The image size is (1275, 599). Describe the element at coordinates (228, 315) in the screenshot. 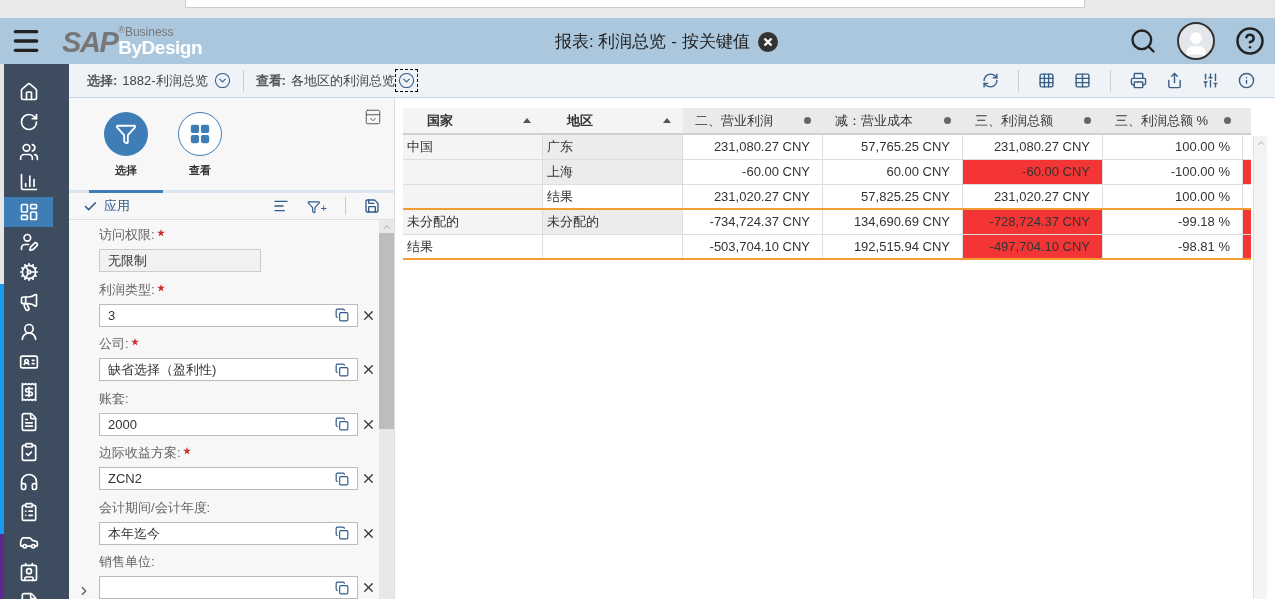

I see `input-field: 3` at that location.